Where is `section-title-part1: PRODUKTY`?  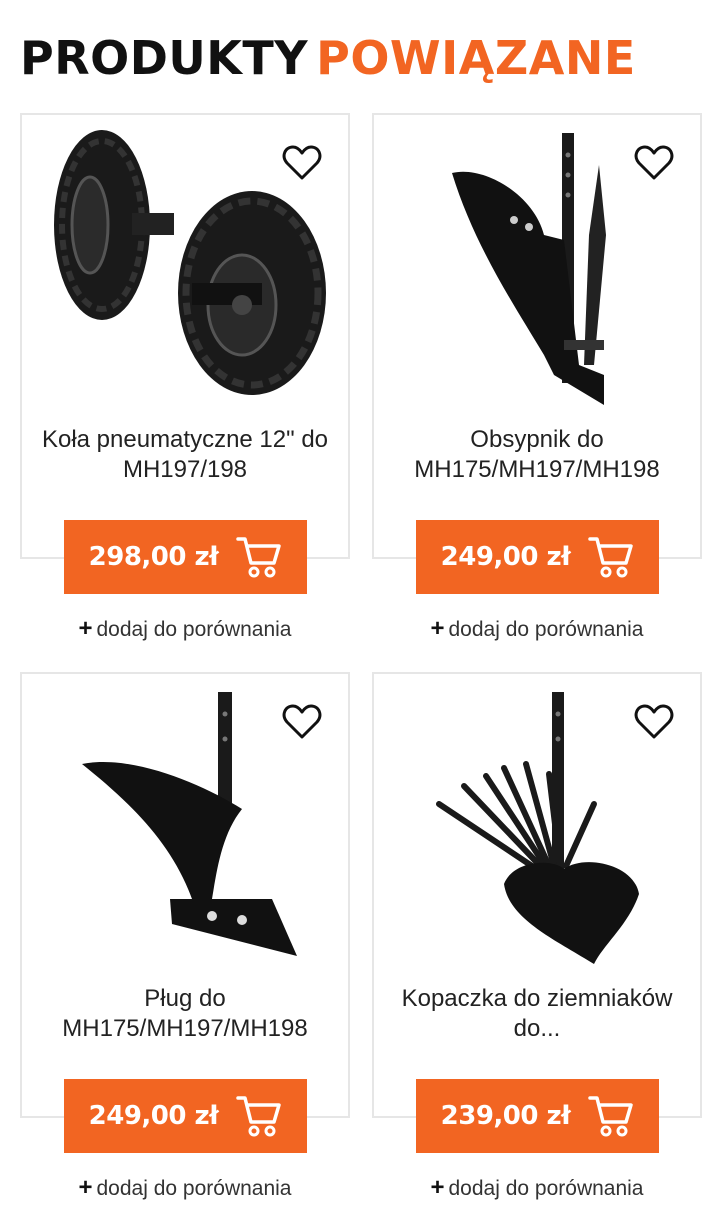
section-title-part1: PRODUKTY is located at coordinates (164, 58).